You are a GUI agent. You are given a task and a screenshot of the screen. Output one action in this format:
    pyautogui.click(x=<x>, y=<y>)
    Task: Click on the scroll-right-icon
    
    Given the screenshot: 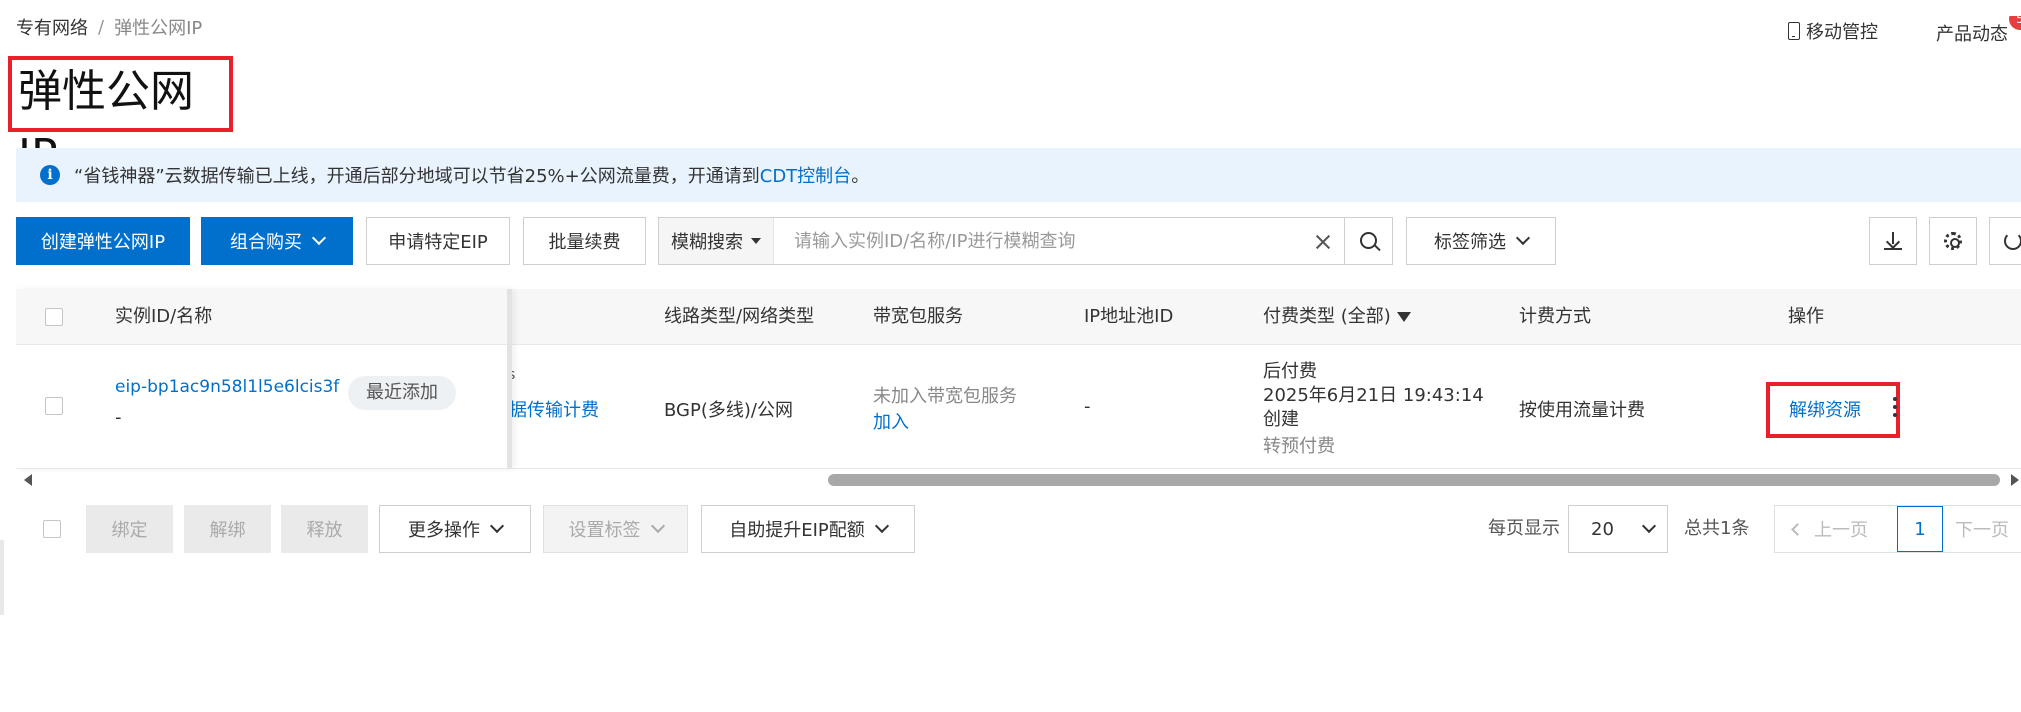 What is the action you would take?
    pyautogui.click(x=2015, y=480)
    